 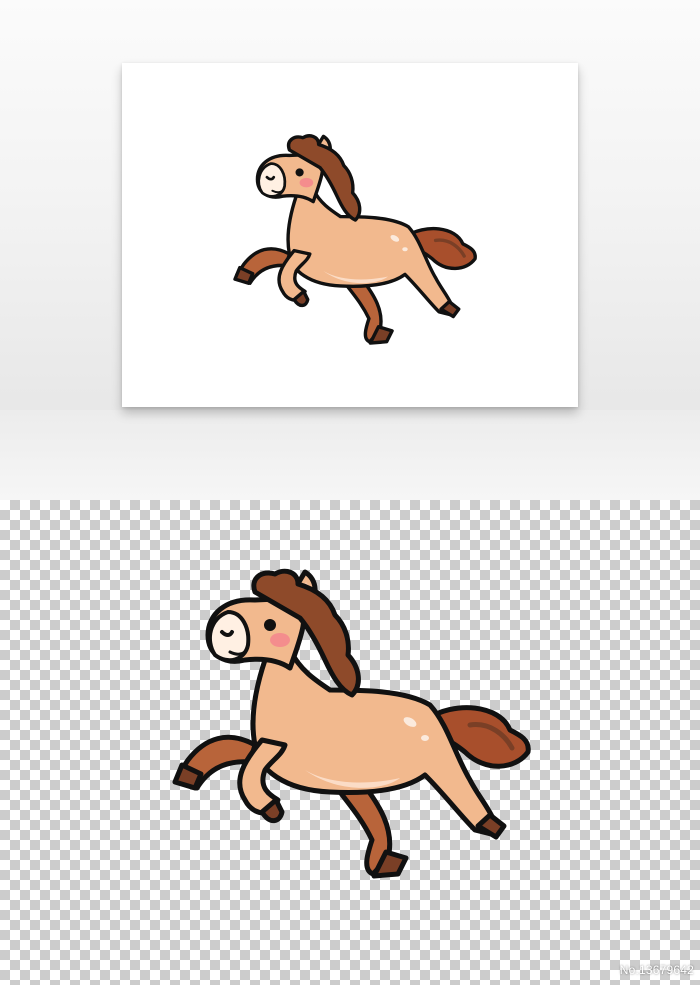 What do you see at coordinates (350, 455) in the screenshot?
I see `preview-floor` at bounding box center [350, 455].